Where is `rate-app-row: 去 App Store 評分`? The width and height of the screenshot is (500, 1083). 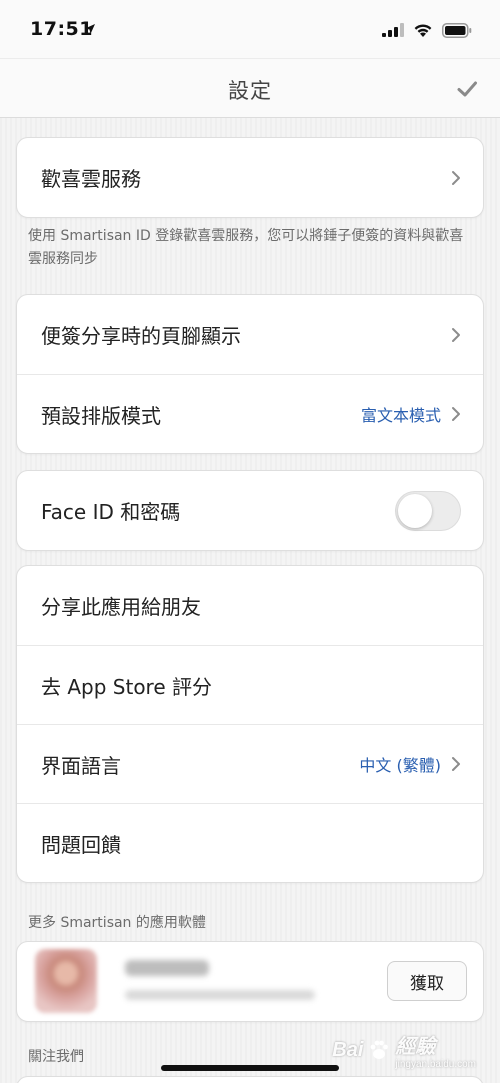
rate-app-row: 去 App Store 評分 is located at coordinates (250, 684).